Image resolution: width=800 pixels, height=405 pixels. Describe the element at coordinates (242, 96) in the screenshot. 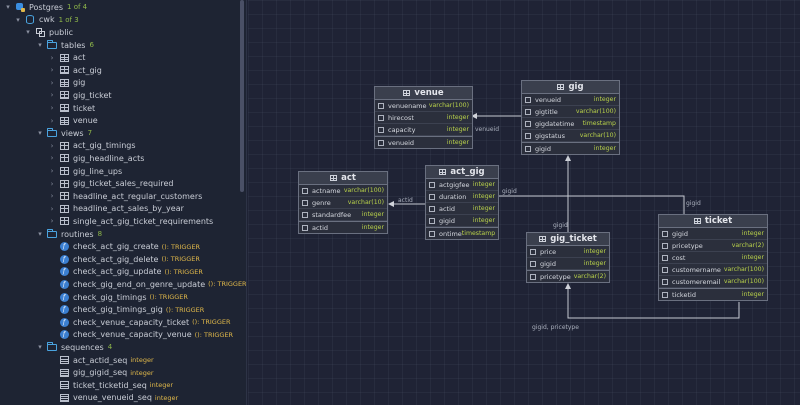

I see `tree-scrollbar` at that location.